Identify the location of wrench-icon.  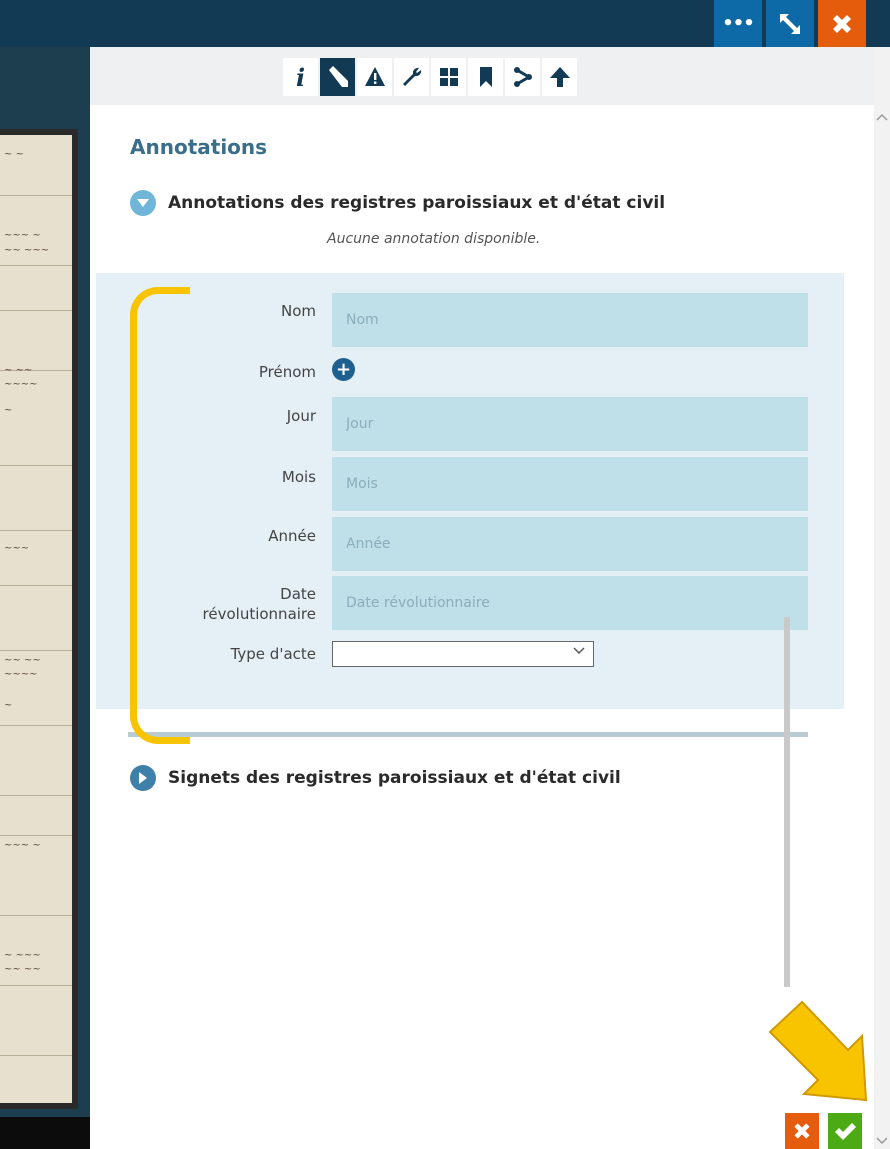
(411, 76).